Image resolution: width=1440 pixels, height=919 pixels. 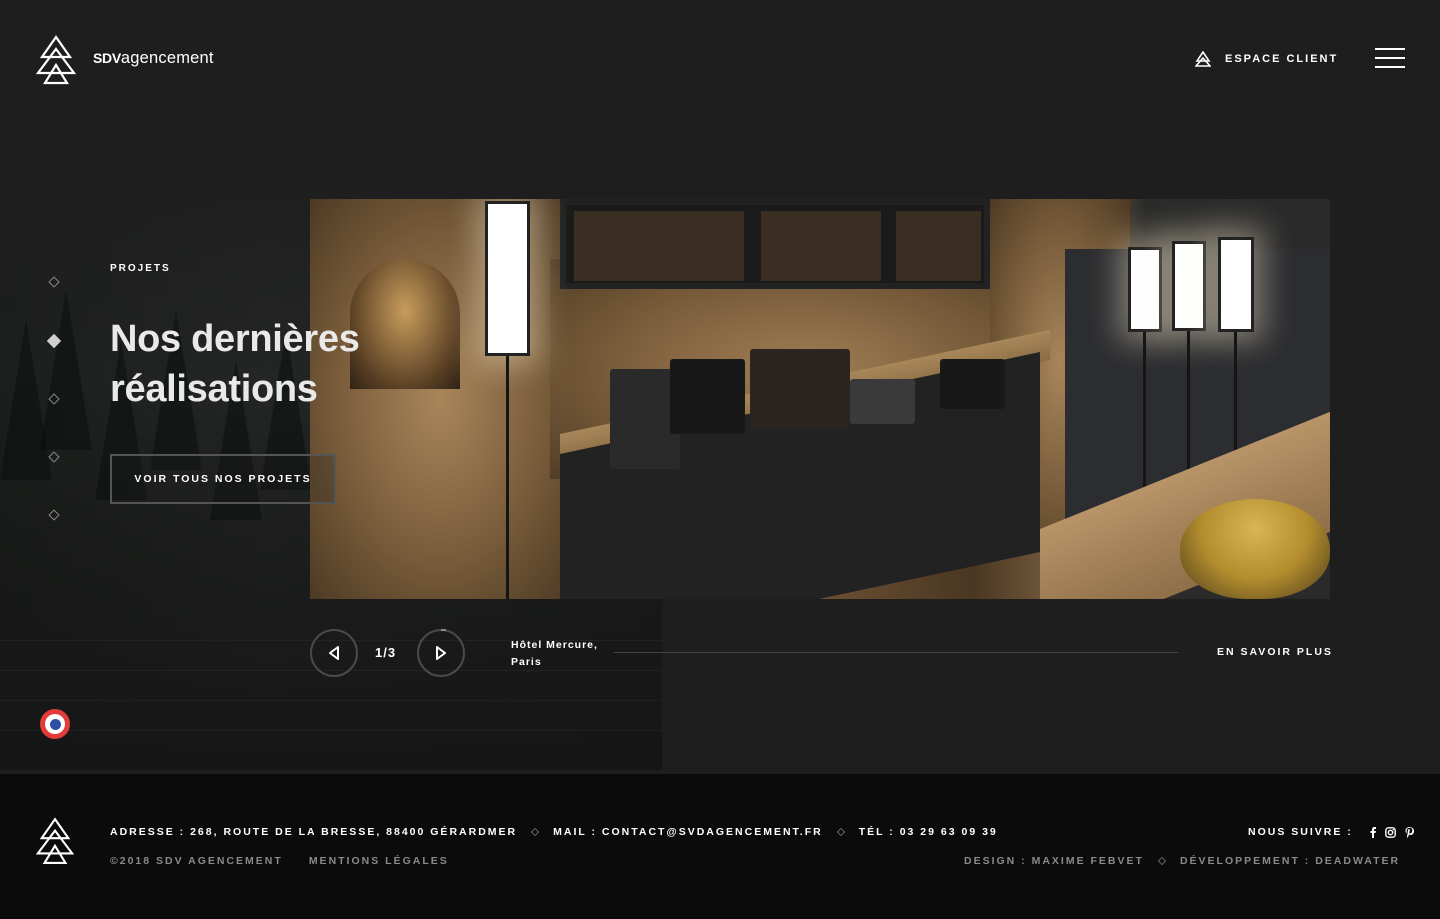 What do you see at coordinates (379, 861) in the screenshot?
I see `footer-legal-link: MENTIONS LÉGALES` at bounding box center [379, 861].